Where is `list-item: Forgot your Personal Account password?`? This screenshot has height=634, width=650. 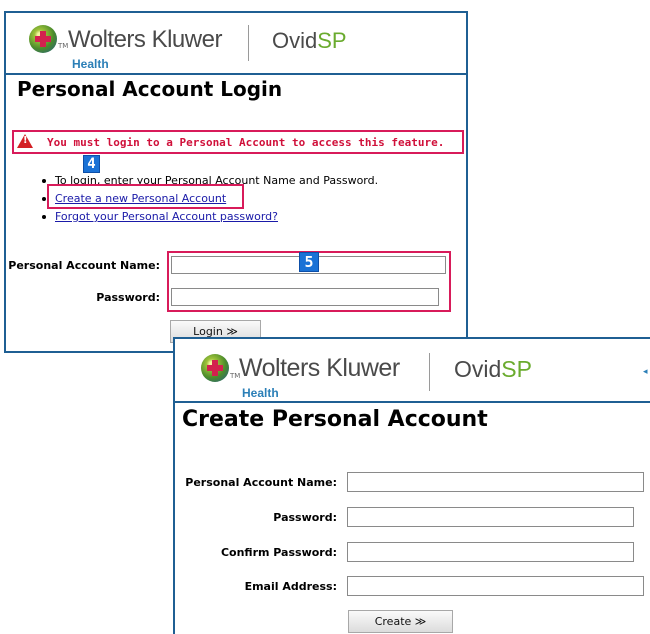
list-item: Forgot your Personal Account password? is located at coordinates (209, 217).